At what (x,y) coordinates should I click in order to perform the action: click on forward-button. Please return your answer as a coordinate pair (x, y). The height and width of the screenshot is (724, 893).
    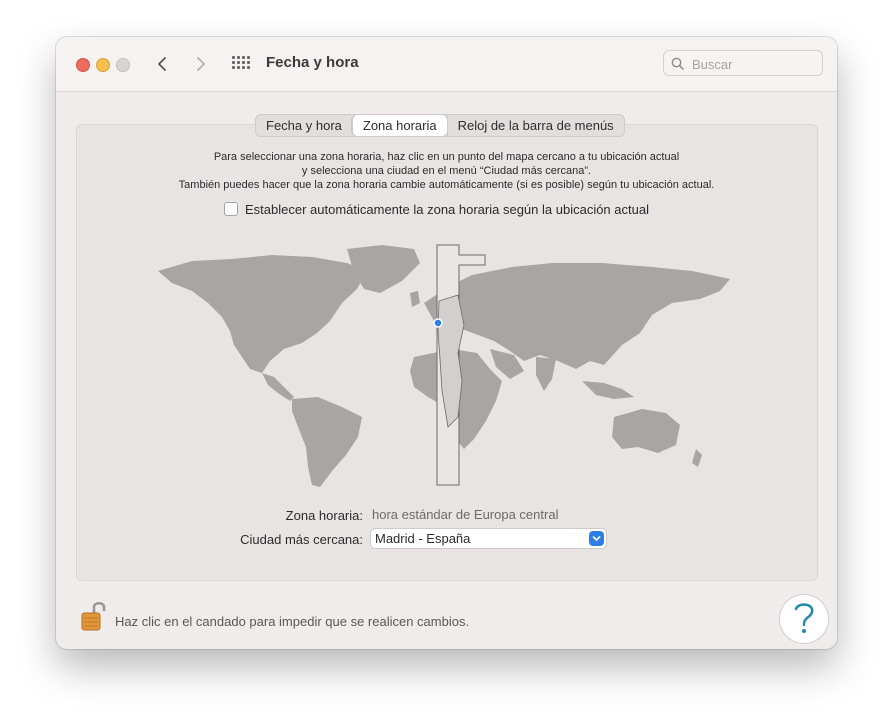
    Looking at the image, I should click on (200, 64).